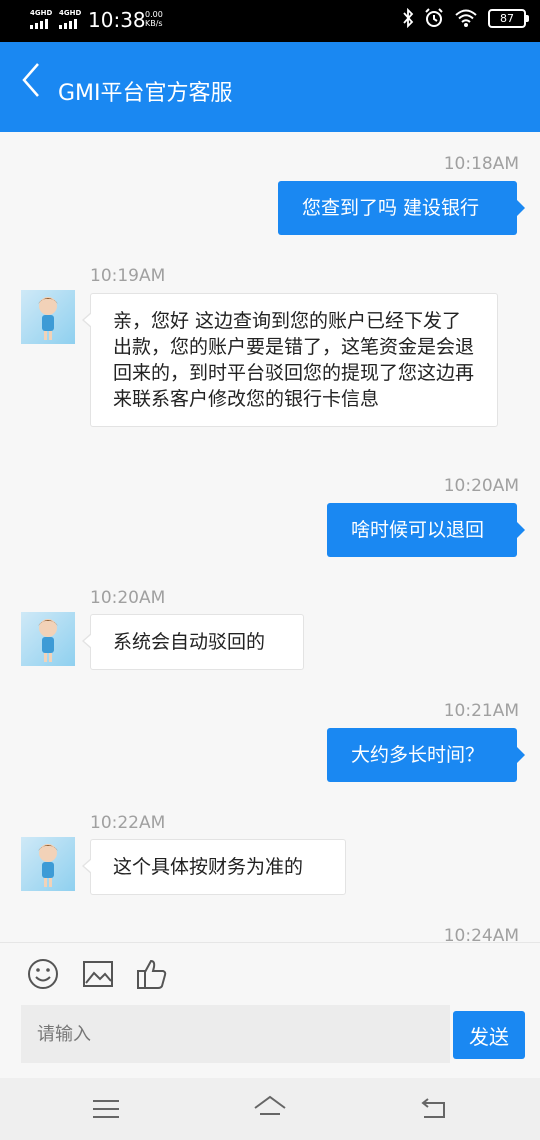 The image size is (540, 1140). I want to click on message-input, so click(235, 1034).